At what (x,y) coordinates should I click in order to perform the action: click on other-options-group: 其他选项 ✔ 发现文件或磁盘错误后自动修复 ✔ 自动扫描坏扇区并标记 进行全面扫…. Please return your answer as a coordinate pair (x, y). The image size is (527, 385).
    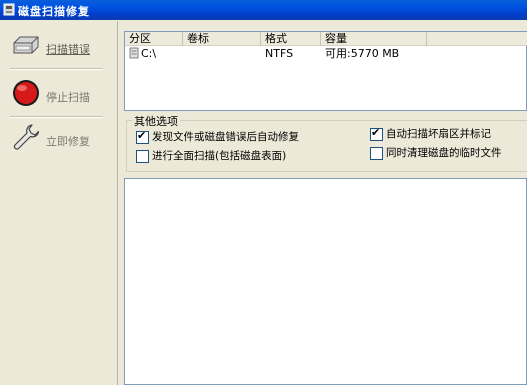
    Looking at the image, I should click on (325, 142).